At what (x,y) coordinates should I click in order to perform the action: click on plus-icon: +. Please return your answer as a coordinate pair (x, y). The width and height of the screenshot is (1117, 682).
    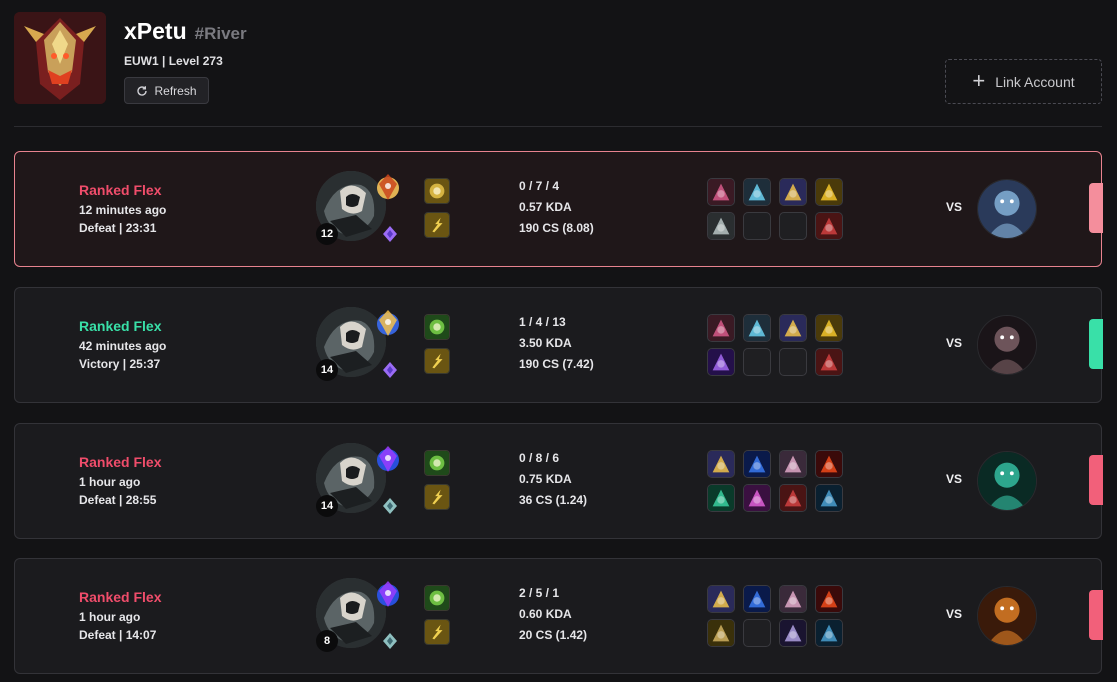
    Looking at the image, I should click on (979, 80).